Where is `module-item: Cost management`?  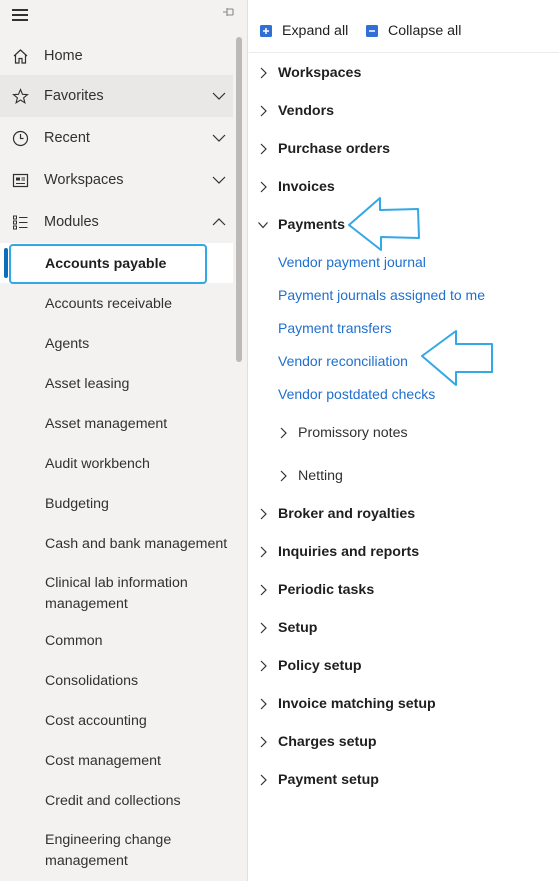 module-item: Cost management is located at coordinates (116, 760).